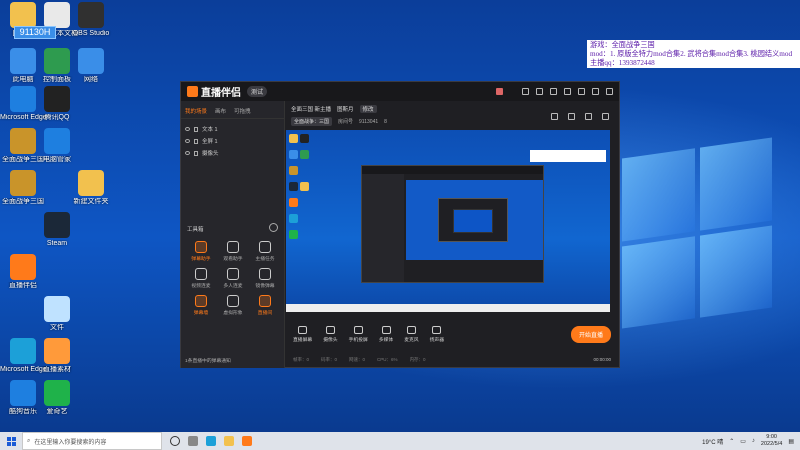 This screenshot has height=450, width=800. What do you see at coordinates (411, 334) in the screenshot?
I see `microphone-button: 麦克风` at bounding box center [411, 334].